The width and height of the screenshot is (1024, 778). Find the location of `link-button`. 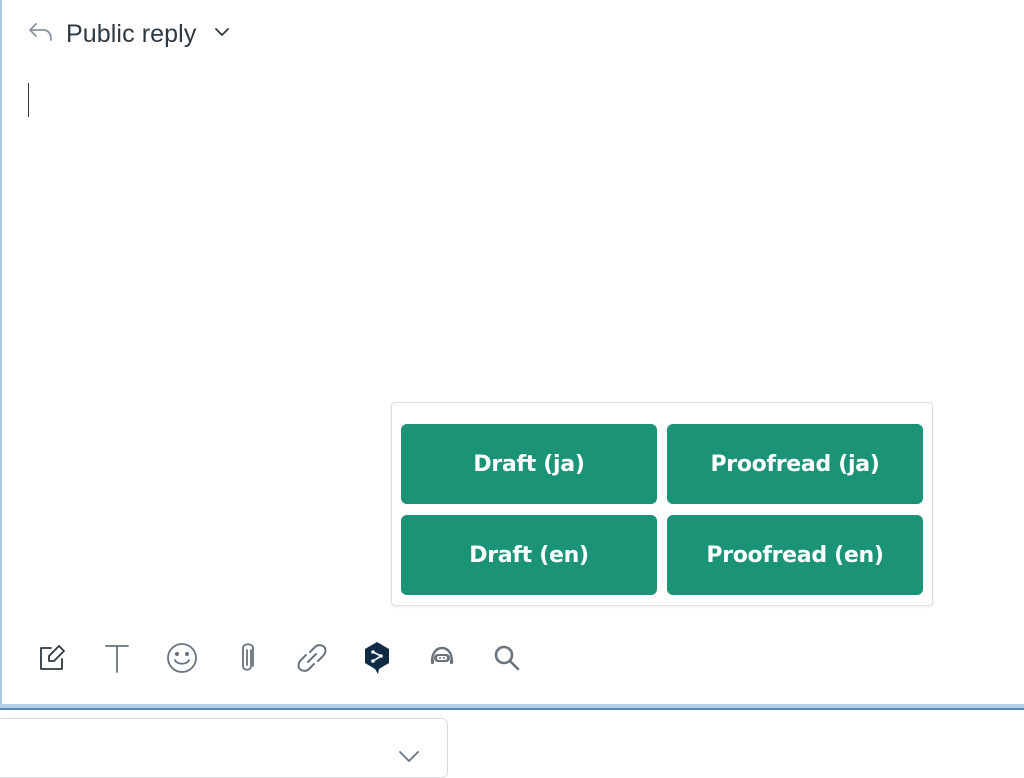

link-button is located at coordinates (312, 658).